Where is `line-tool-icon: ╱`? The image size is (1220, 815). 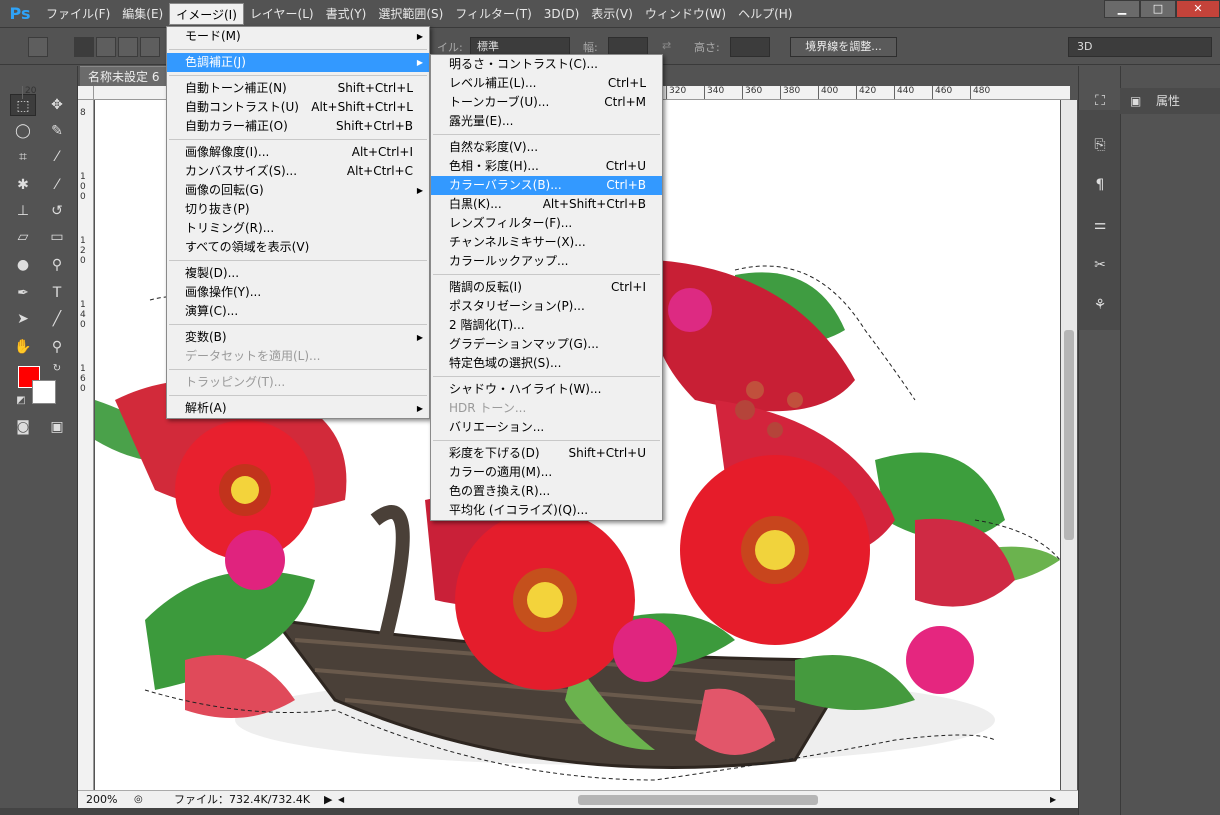
line-tool-icon: ╱ is located at coordinates (57, 319).